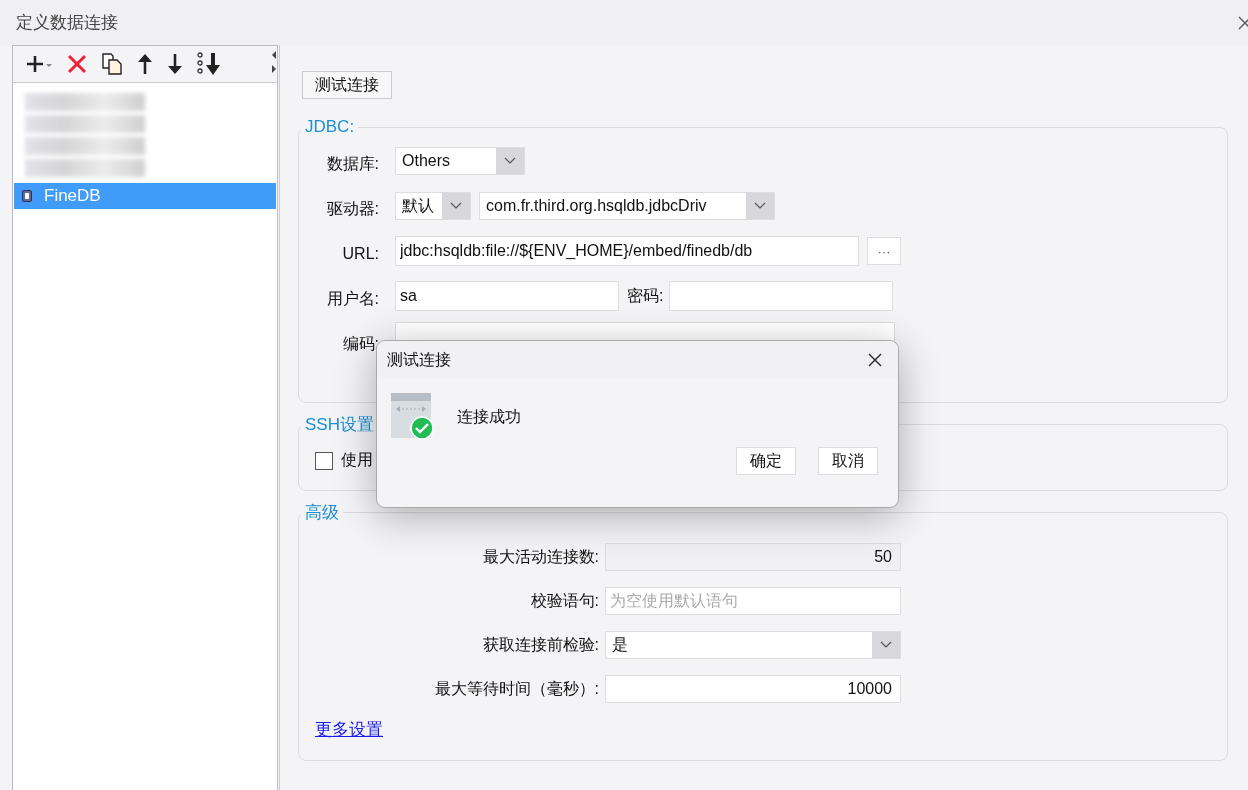  I want to click on field-label: 获取连接前检验:, so click(540, 644).